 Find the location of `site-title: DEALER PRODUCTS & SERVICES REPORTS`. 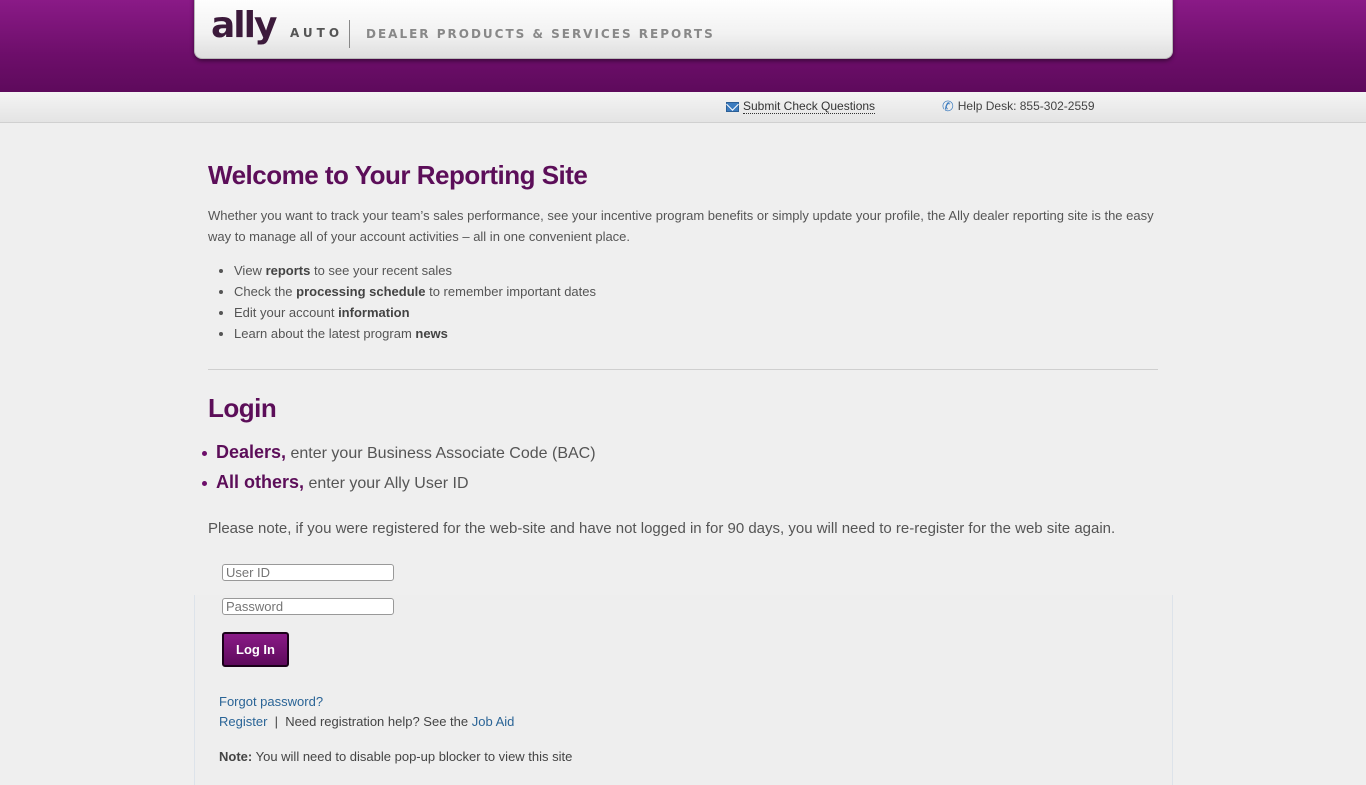

site-title: DEALER PRODUCTS & SERVICES REPORTS is located at coordinates (540, 34).